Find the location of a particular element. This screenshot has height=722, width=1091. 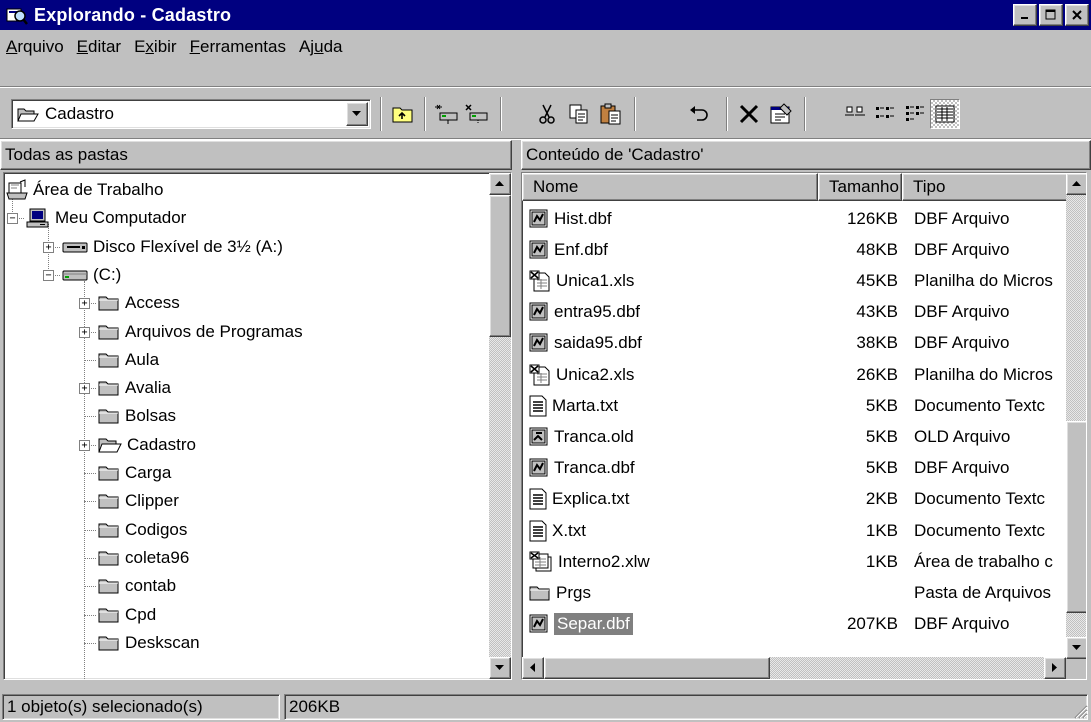

file-row: Unica1.xls 45KB Planilha do Micros is located at coordinates (794, 280).